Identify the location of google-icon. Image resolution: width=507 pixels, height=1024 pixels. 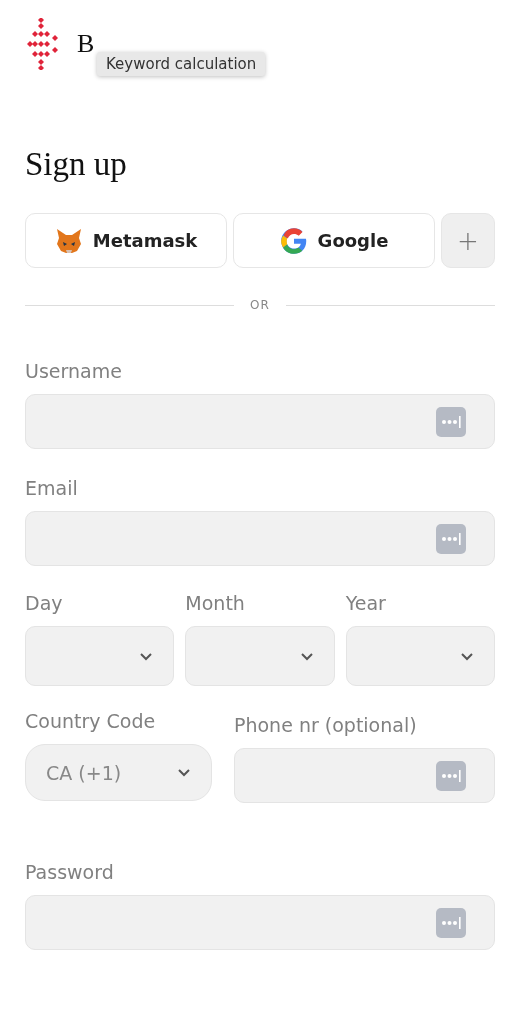
(293, 240).